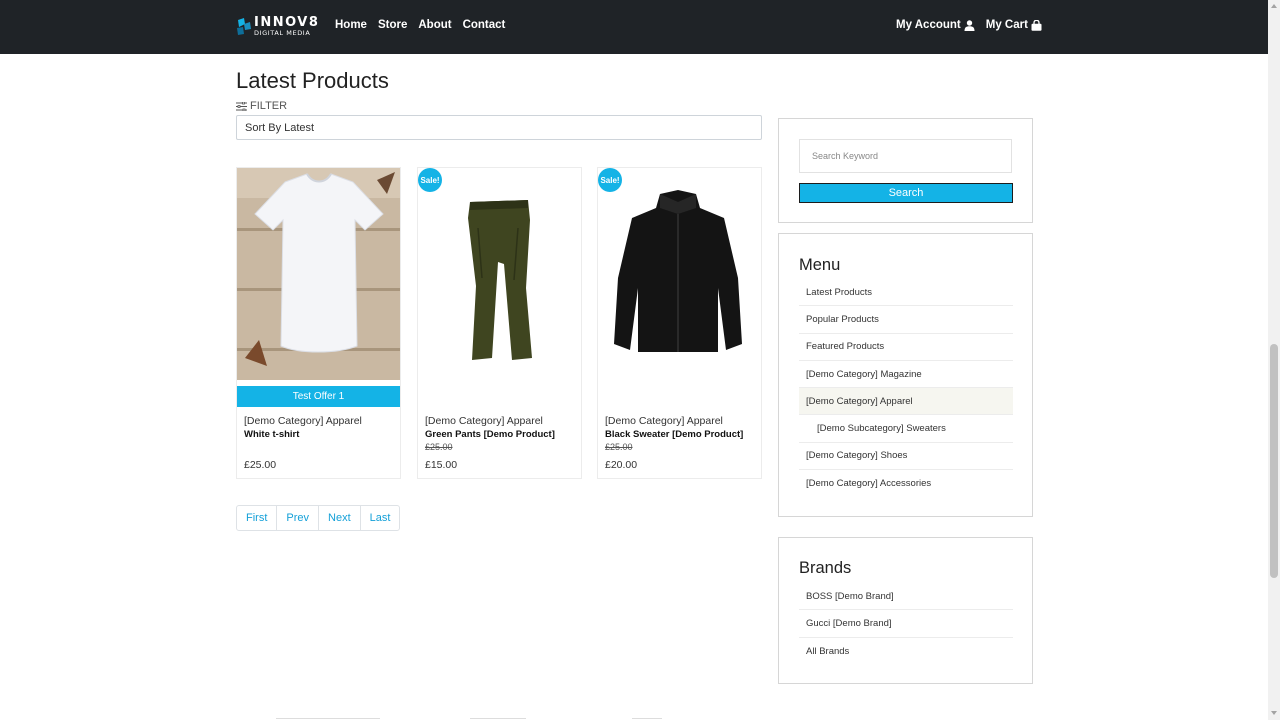 The width and height of the screenshot is (1280, 720). Describe the element at coordinates (905, 156) in the screenshot. I see `search-input: Search Keyword` at that location.